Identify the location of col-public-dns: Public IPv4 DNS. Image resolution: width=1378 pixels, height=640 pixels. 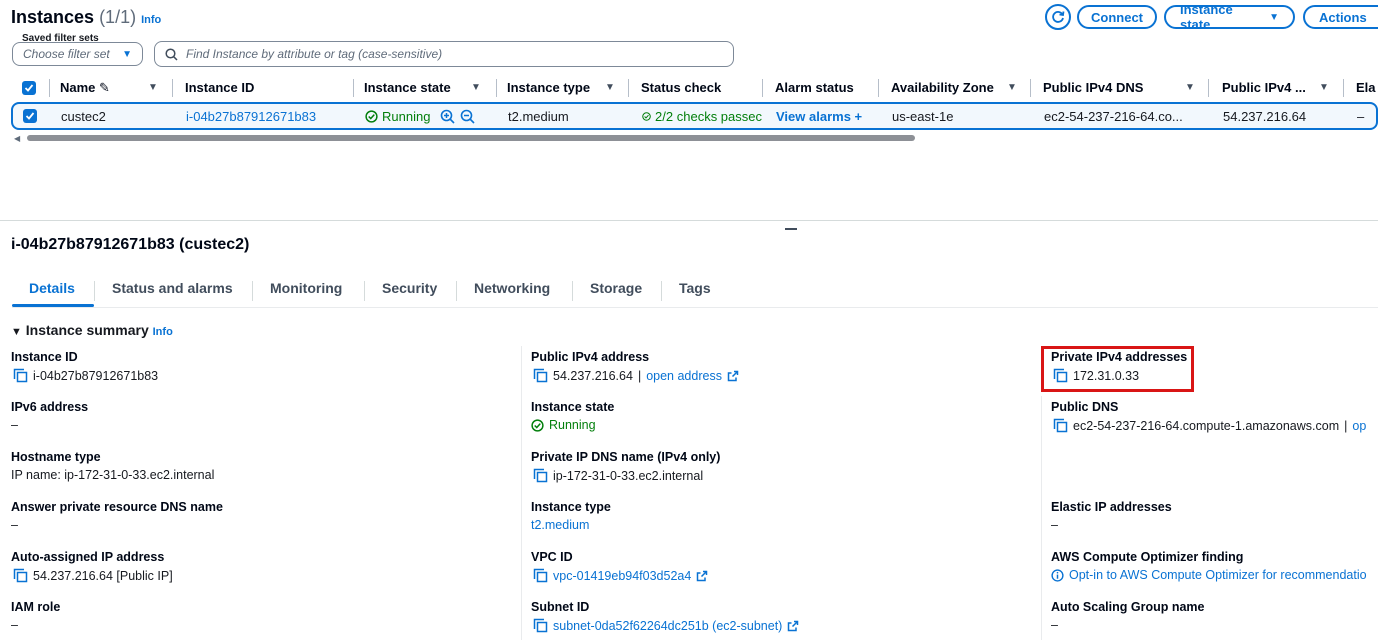
(1093, 87).